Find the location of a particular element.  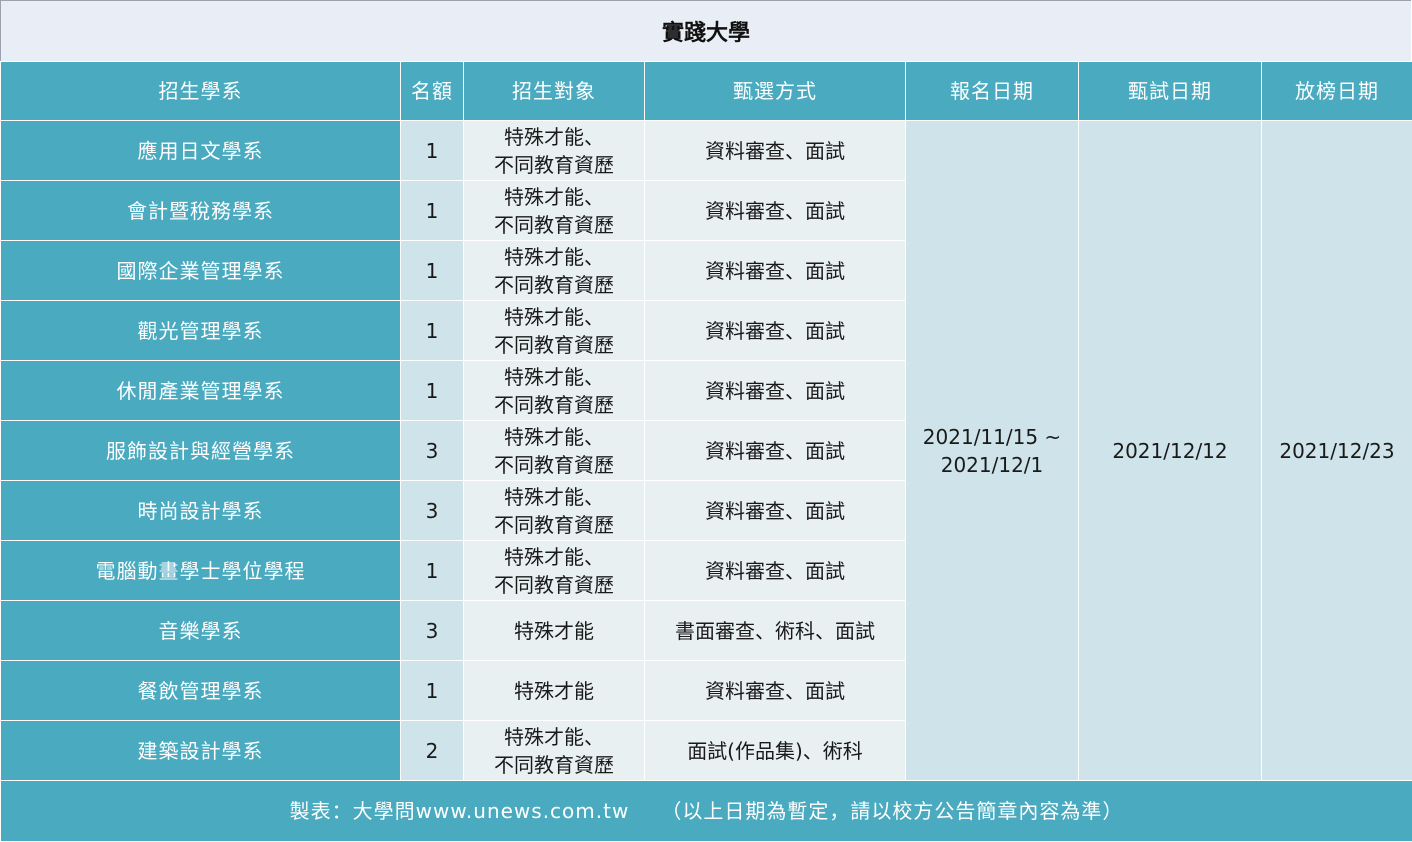

header-row: 招生學系 名額 招生對象 甄選方式 報名日期 甄試日期 放榜日期 is located at coordinates (706, 91).